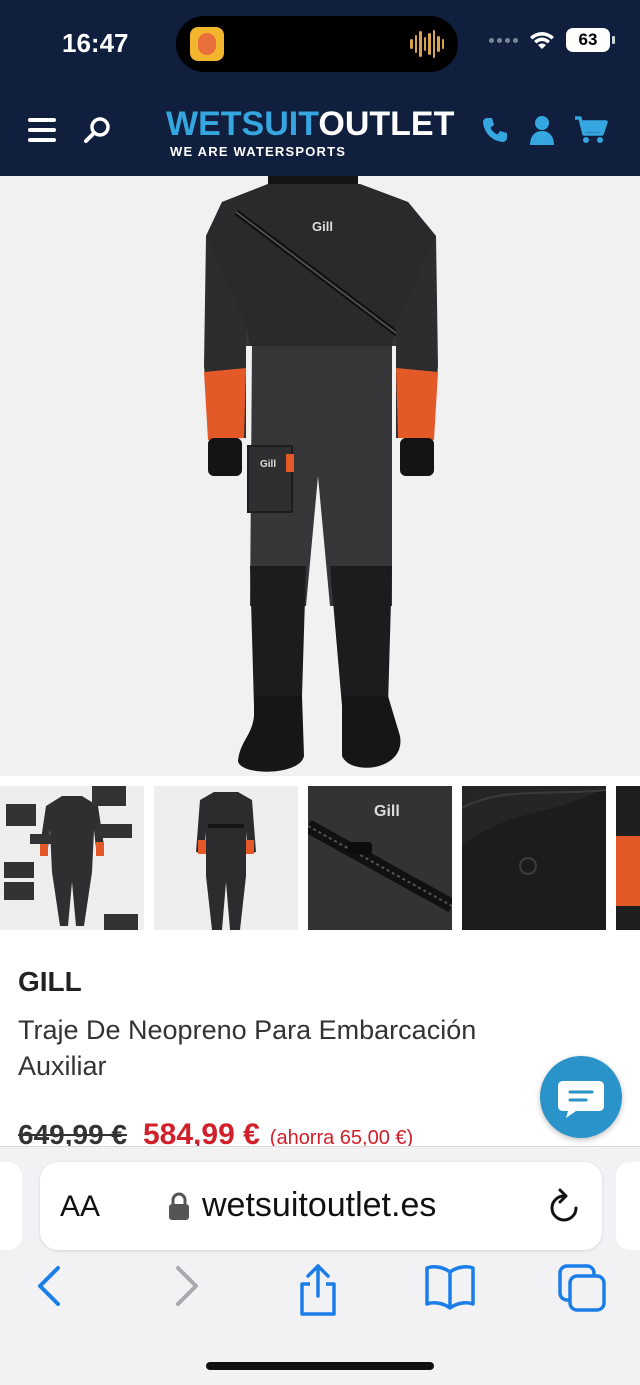 This screenshot has width=640, height=1385. I want to click on text-size-button: AA, so click(80, 1207).